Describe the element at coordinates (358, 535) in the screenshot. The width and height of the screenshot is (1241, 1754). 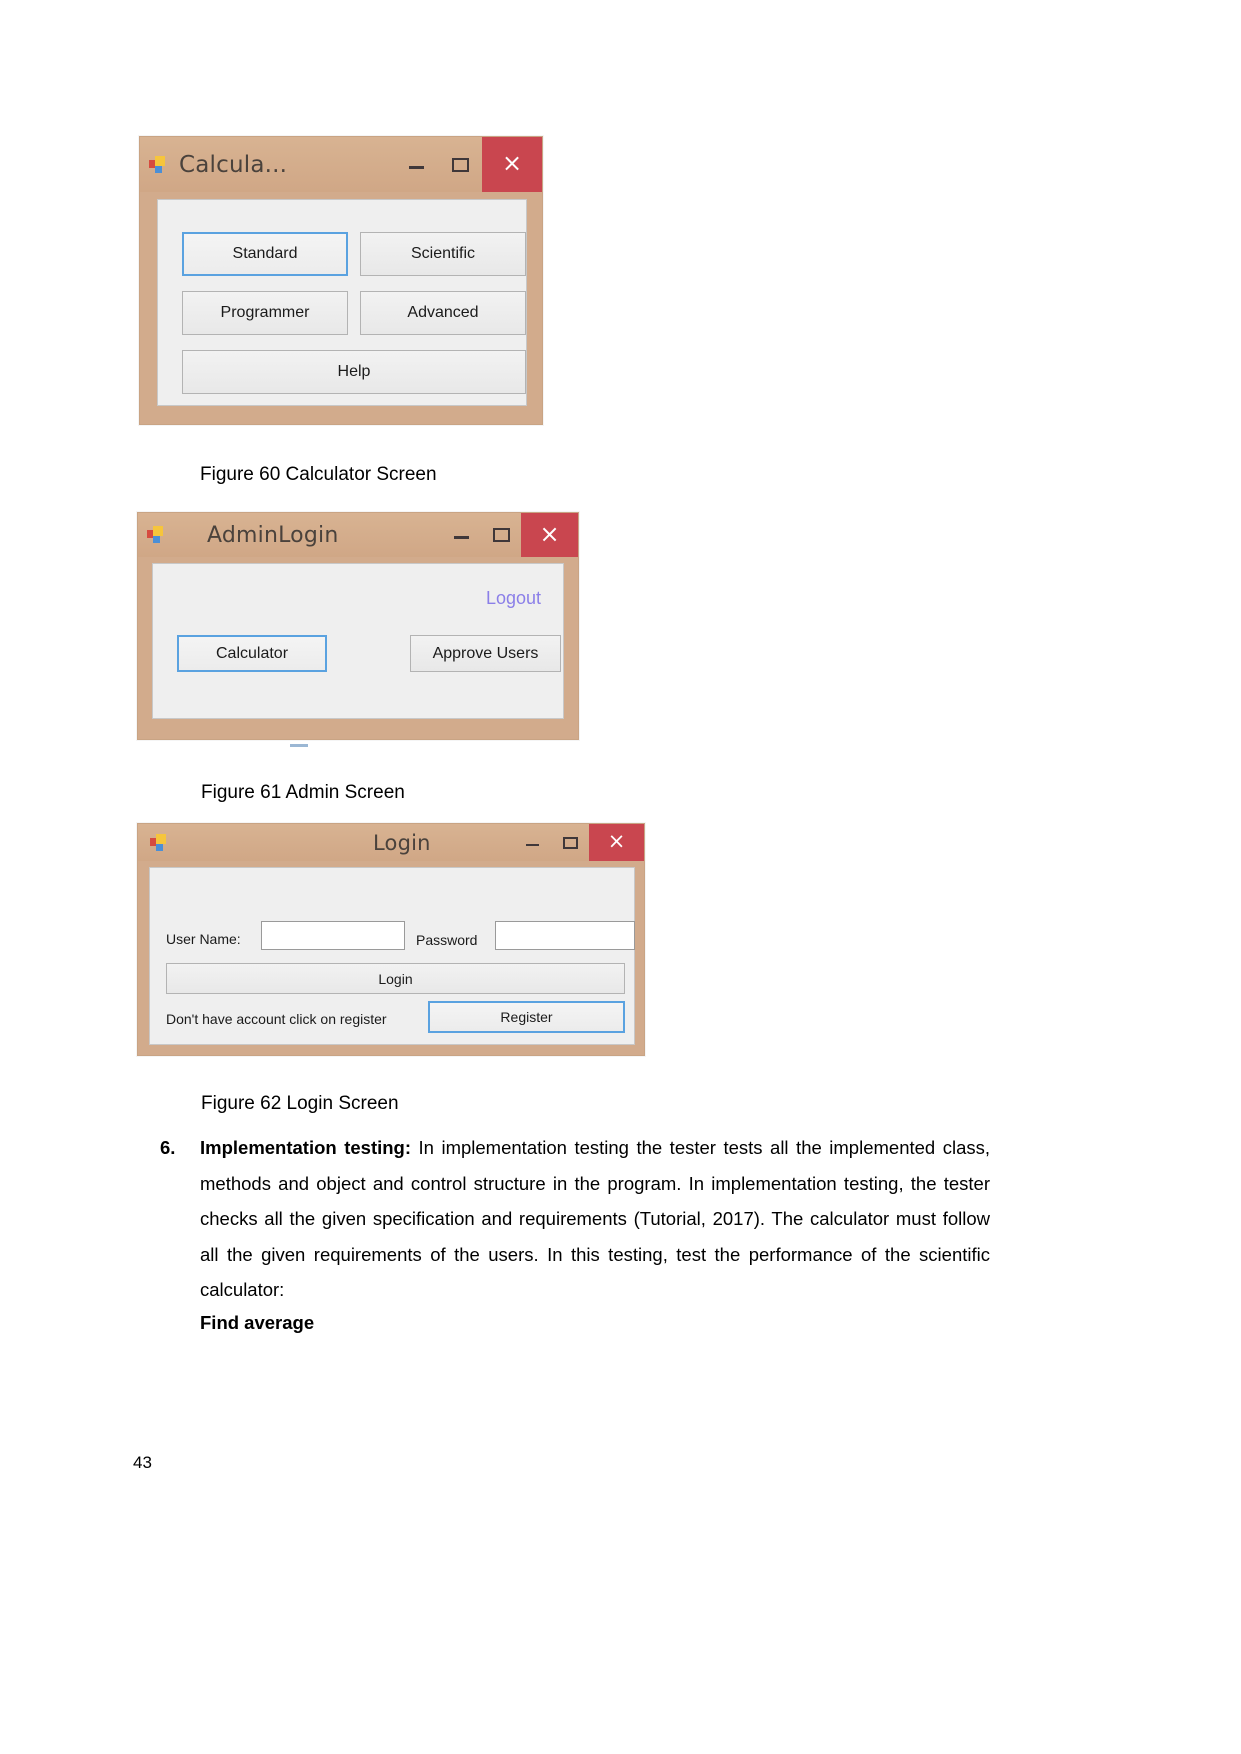
I see `admin-login-titlebar: AdminLogin ×` at that location.